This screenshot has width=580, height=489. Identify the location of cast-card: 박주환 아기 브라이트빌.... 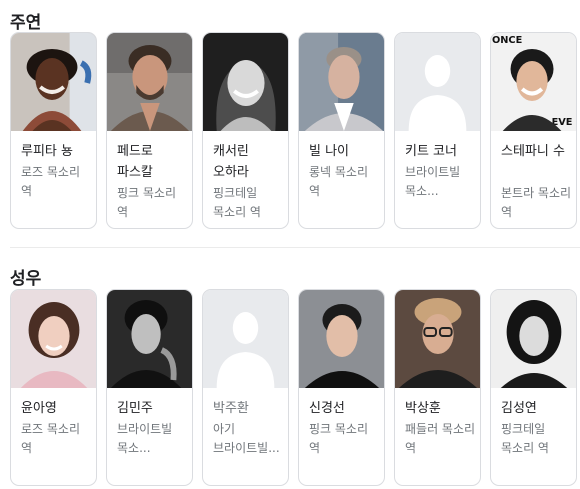
(245, 387).